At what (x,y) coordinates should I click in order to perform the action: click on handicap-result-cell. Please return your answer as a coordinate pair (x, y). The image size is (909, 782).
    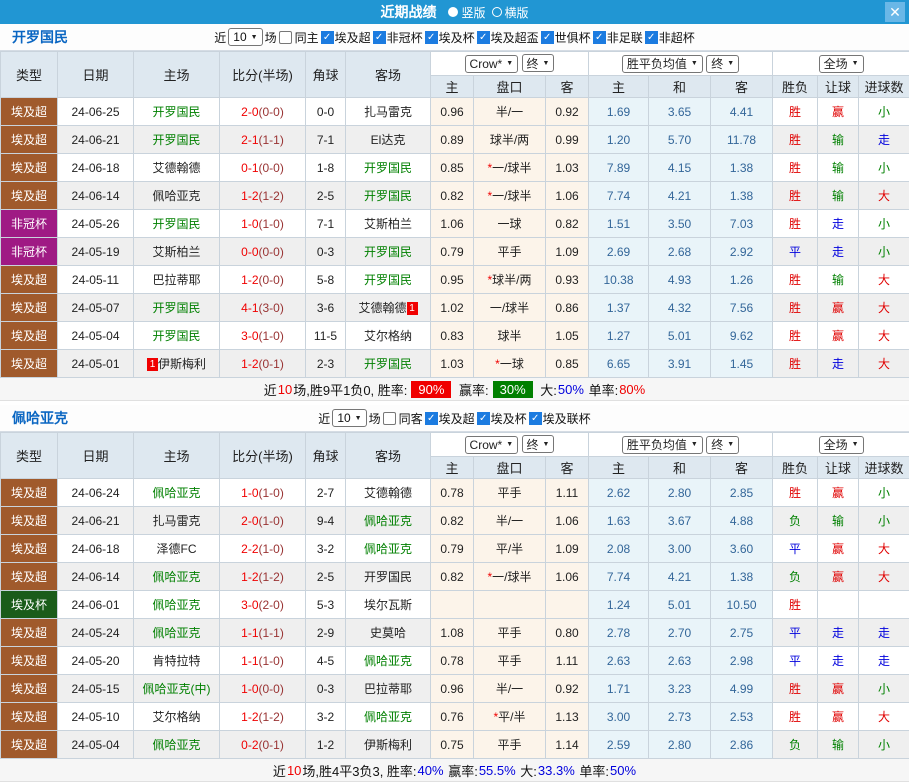
    Looking at the image, I should click on (838, 605).